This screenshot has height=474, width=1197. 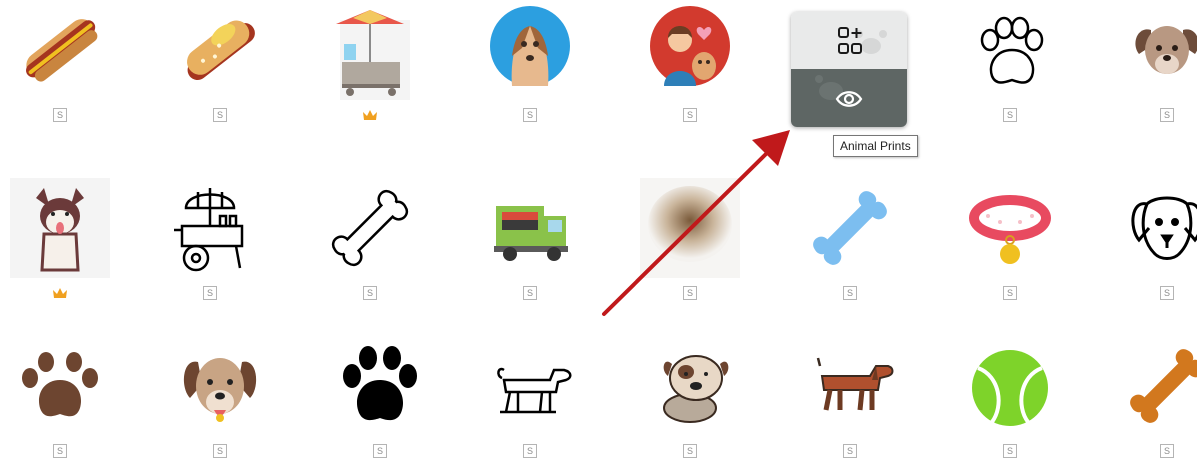 I want to click on dog-collar-icon, so click(x=1010, y=228).